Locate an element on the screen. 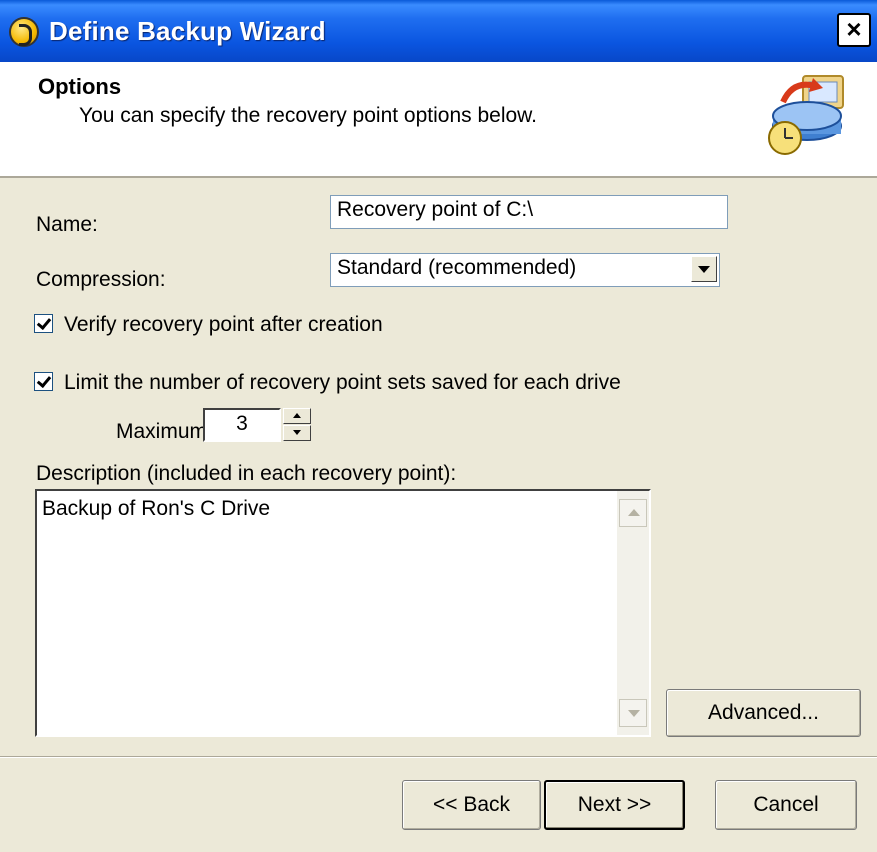 The height and width of the screenshot is (852, 877). title-bar: Define Backup Wizard × is located at coordinates (438, 31).